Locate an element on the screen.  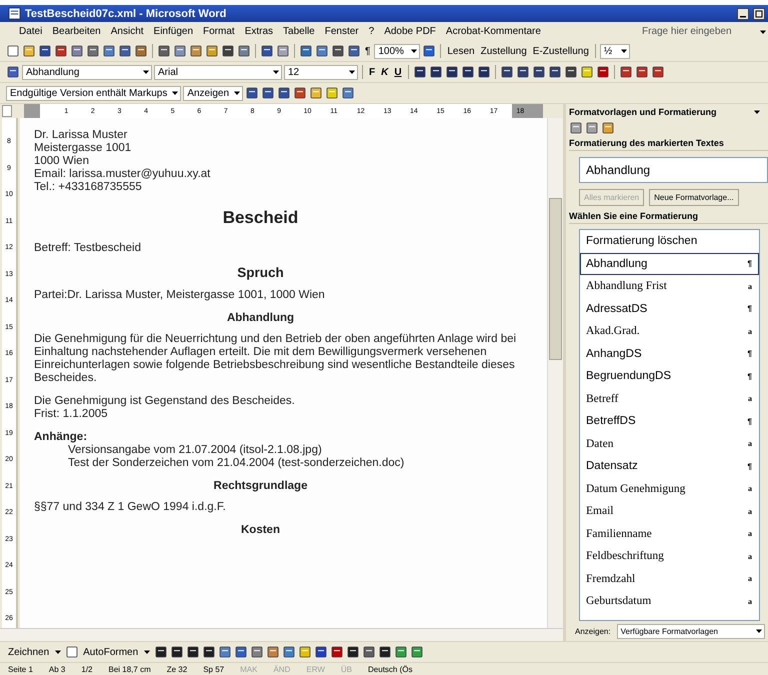
style-item: Abhandlung ¶ is located at coordinates (669, 263).